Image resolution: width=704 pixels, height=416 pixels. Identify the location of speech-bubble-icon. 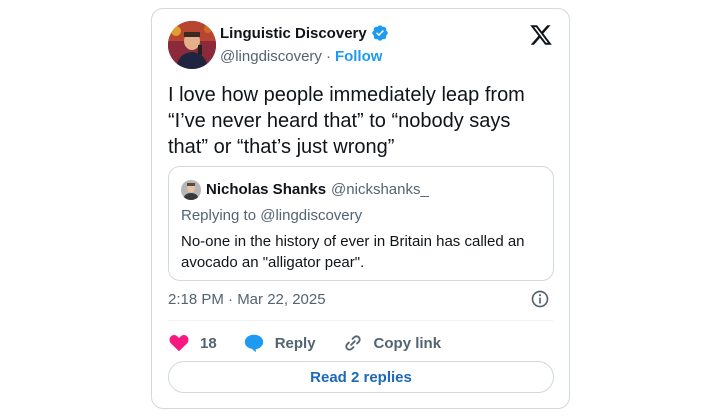
(253, 343).